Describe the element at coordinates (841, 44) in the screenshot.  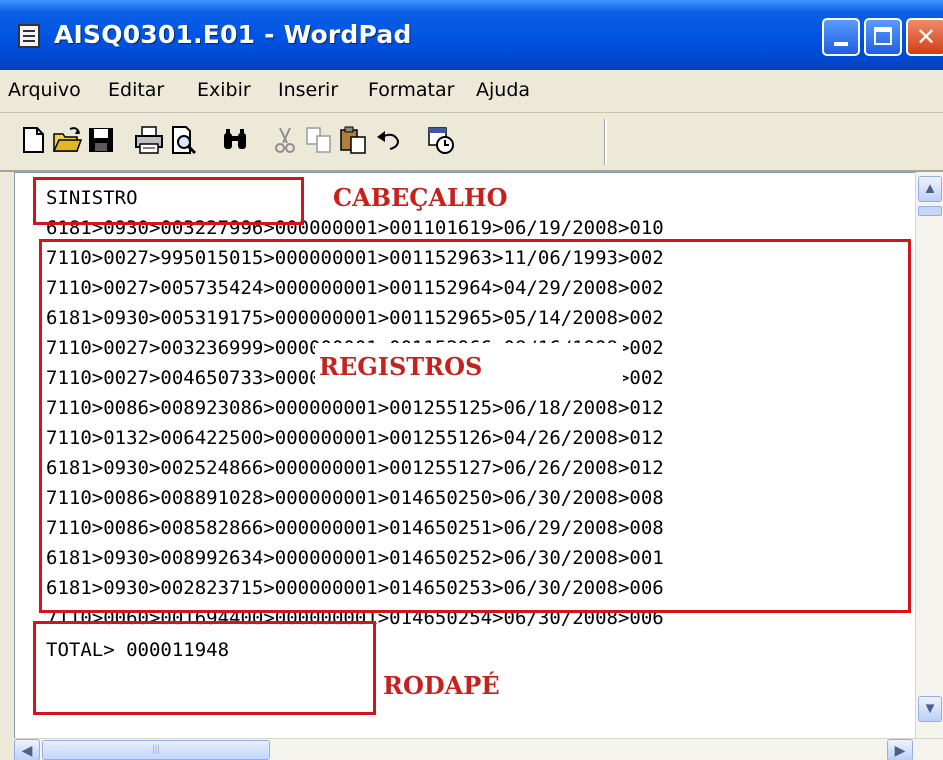
I see `minimize-icon` at that location.